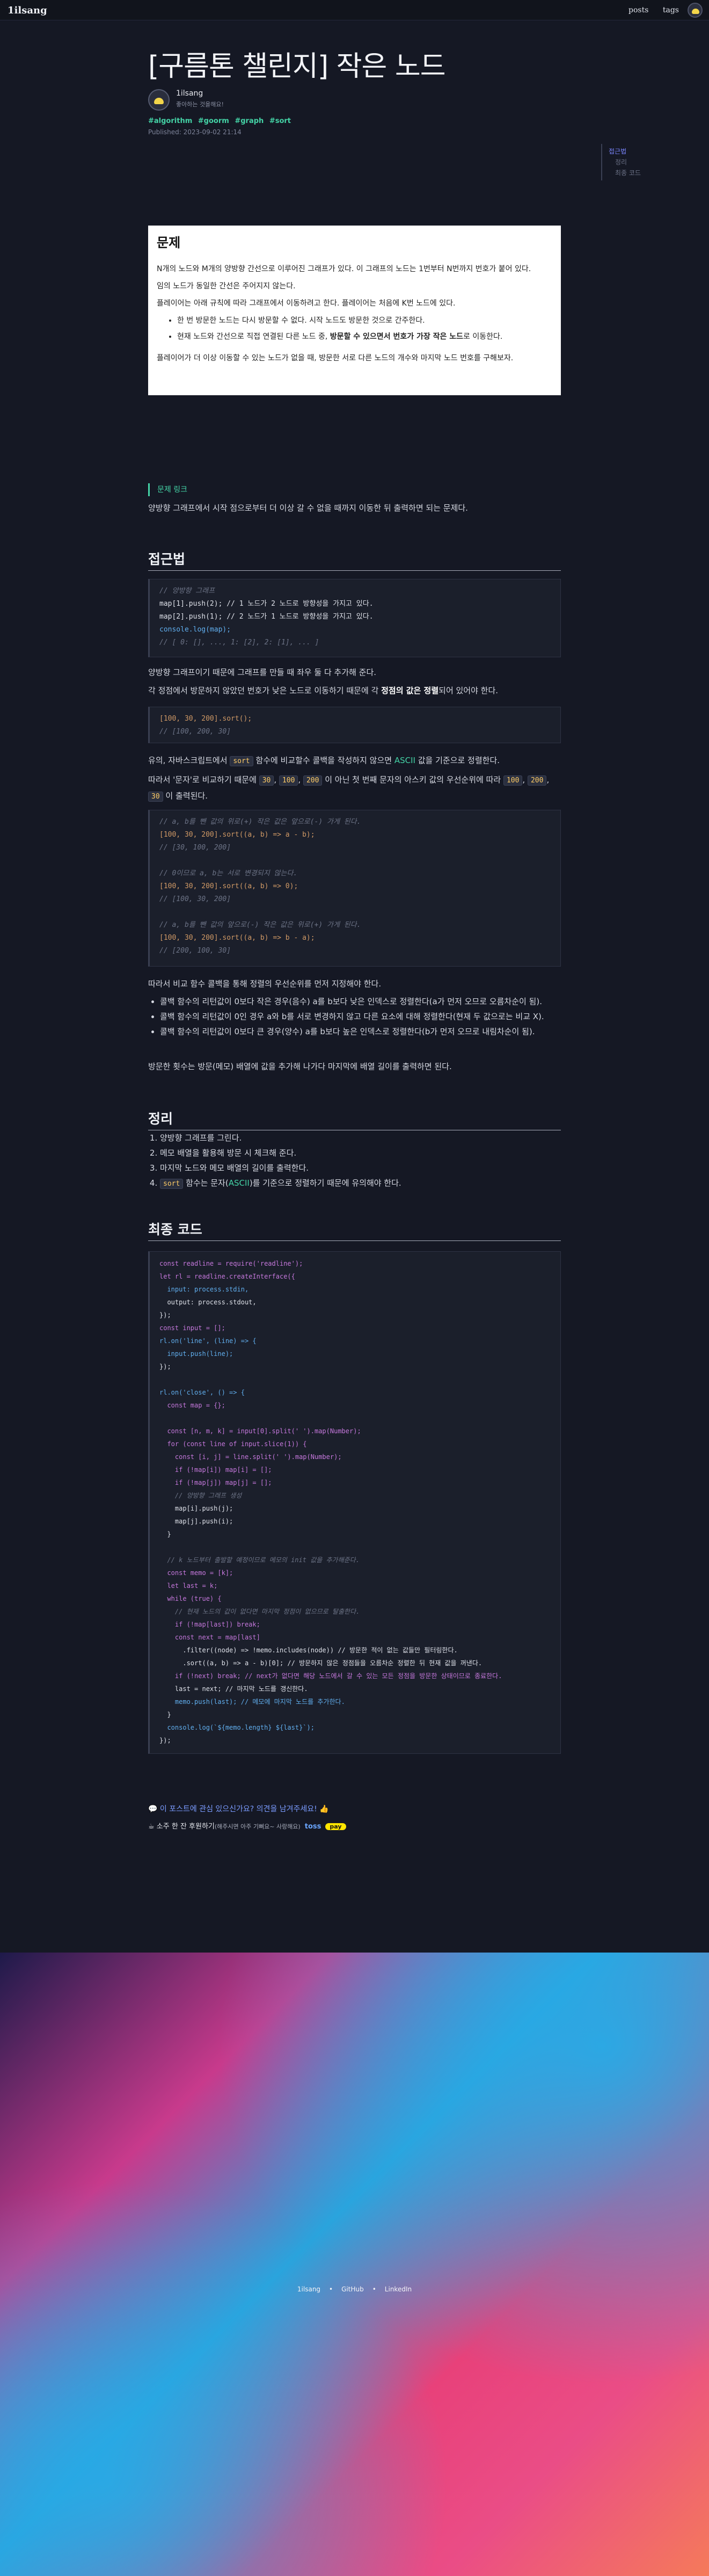 This screenshot has height=2576, width=709. What do you see at coordinates (208, 1341) in the screenshot?
I see `code-line: rl.on('line', (line) => {` at bounding box center [208, 1341].